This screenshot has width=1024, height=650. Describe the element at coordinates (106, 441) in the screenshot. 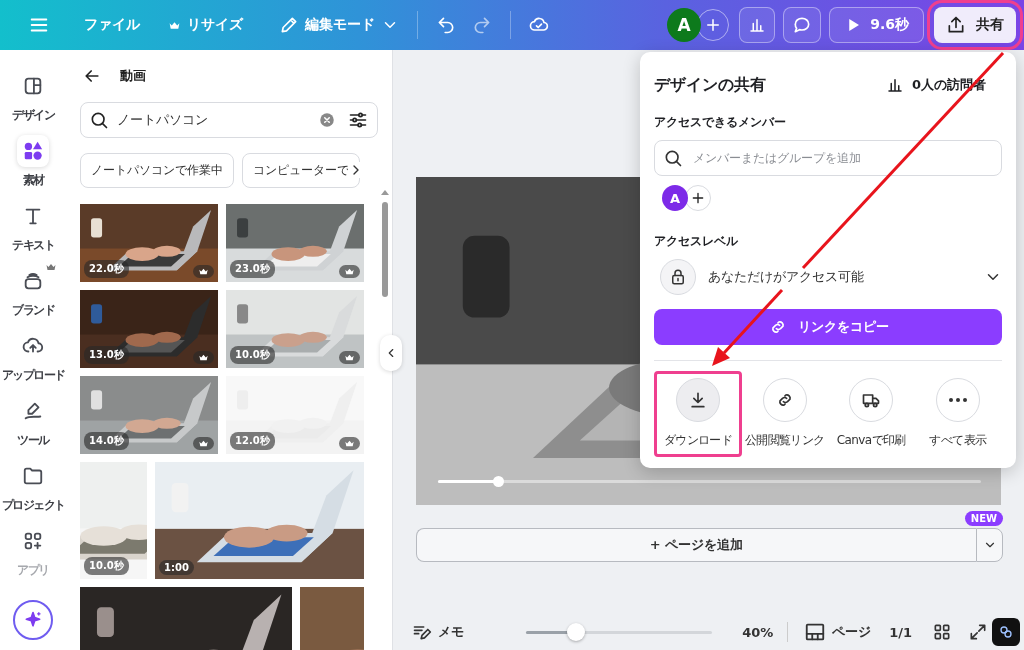

I see `duration-label: 14.0秒` at that location.